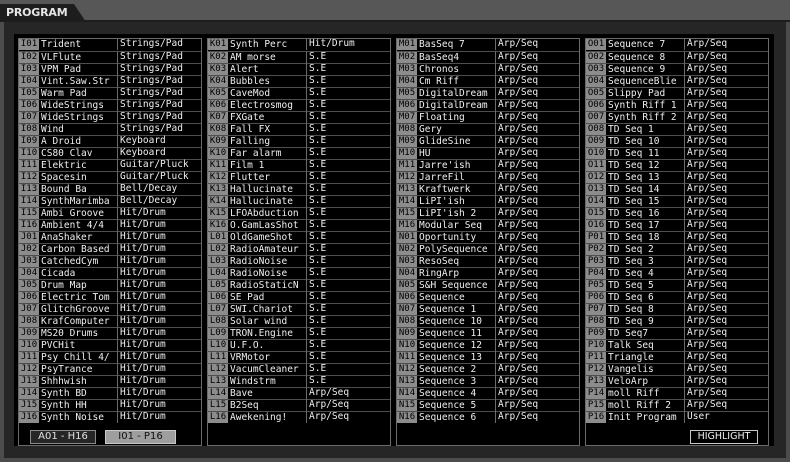 The image size is (790, 462). What do you see at coordinates (488, 405) in the screenshot?
I see `program-row: N15 Sequence 5 Arp/Seq` at bounding box center [488, 405].